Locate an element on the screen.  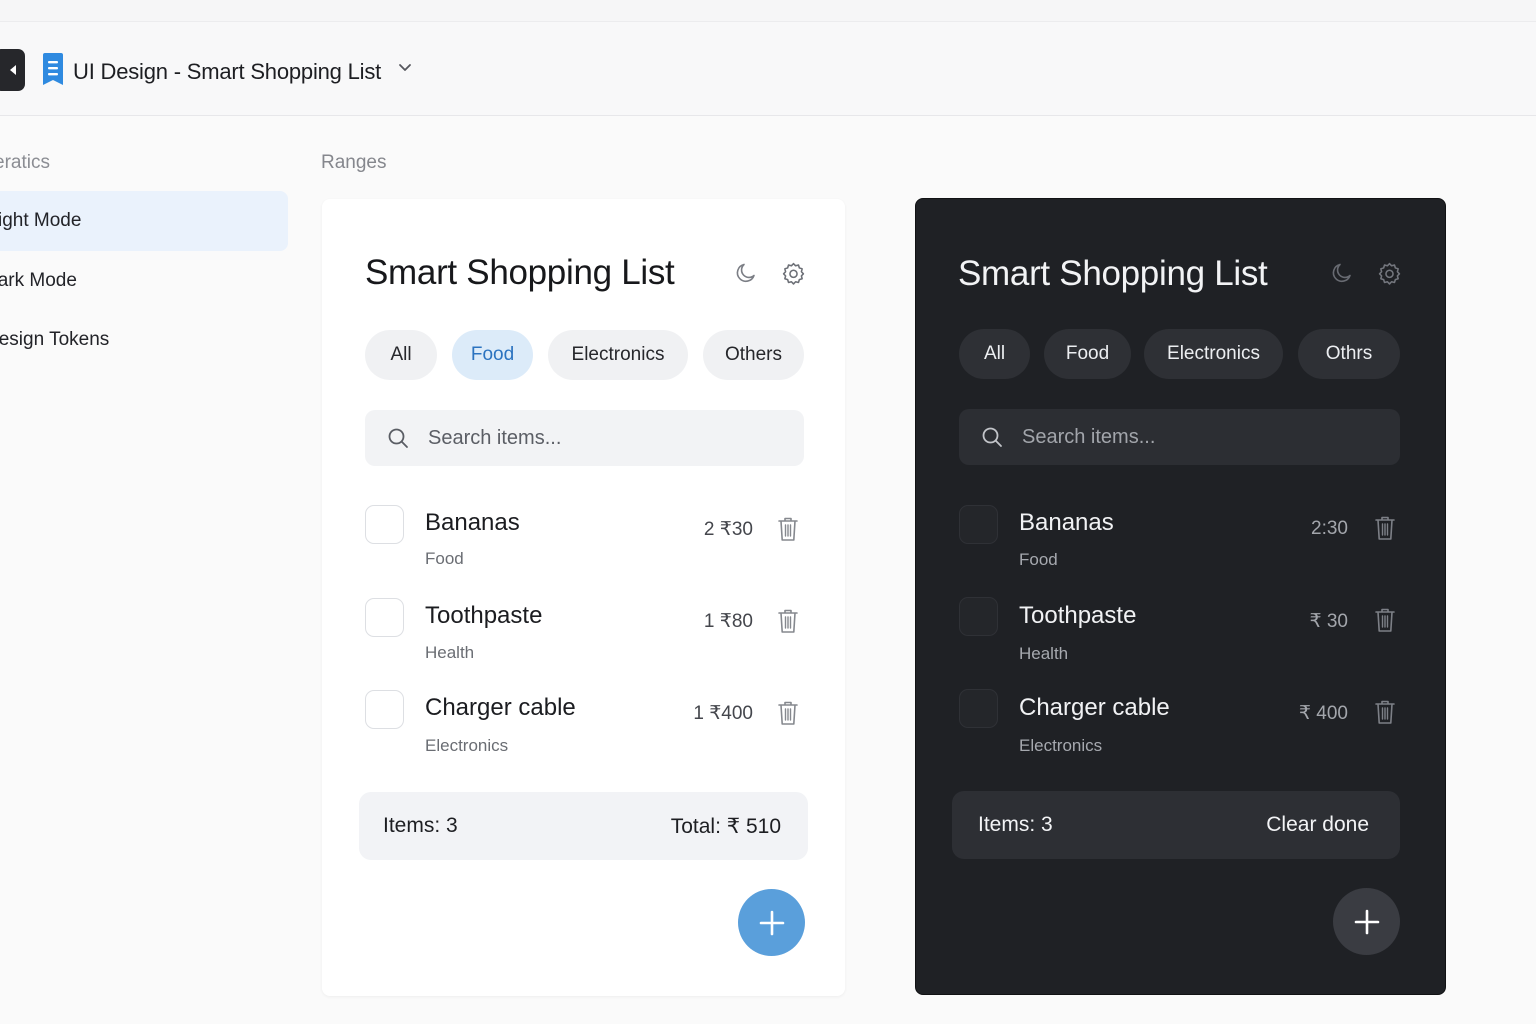
document-title: UI Design - Smart Shopping List is located at coordinates (227, 72).